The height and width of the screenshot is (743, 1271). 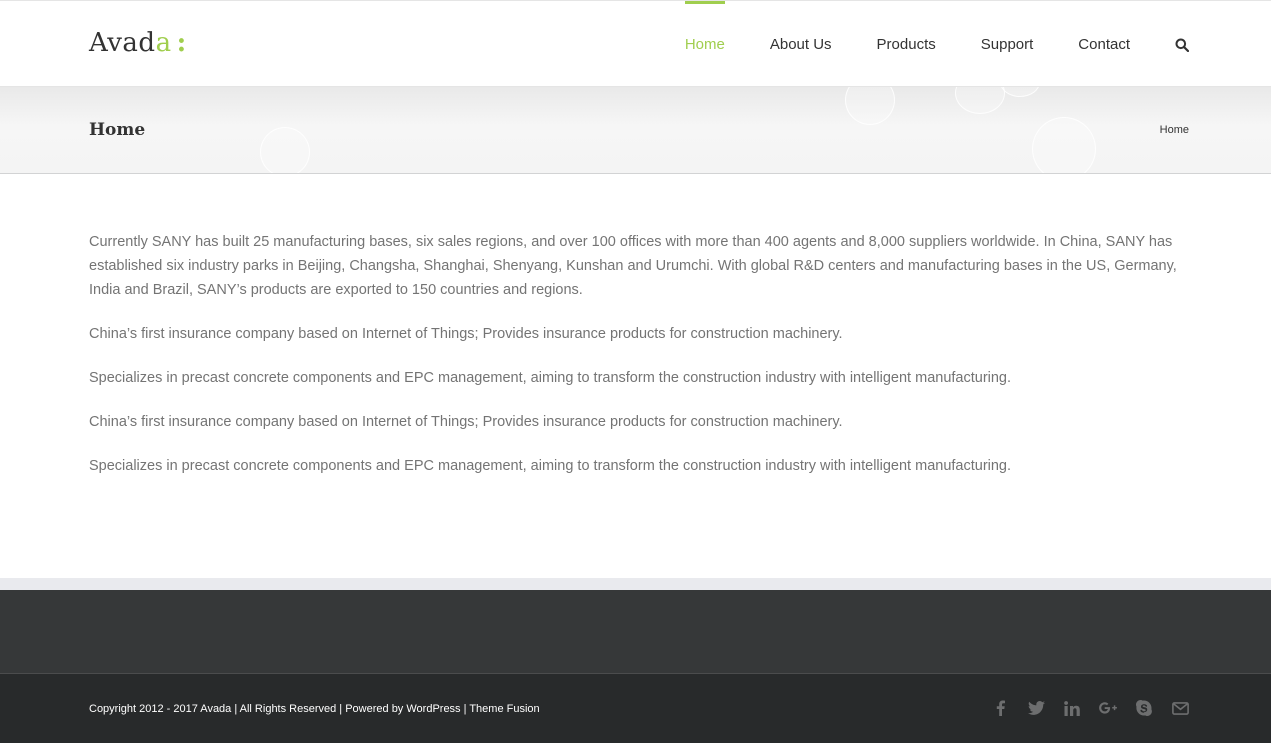 What do you see at coordinates (635, 130) in the screenshot?
I see `page-title-bar: Home Home` at bounding box center [635, 130].